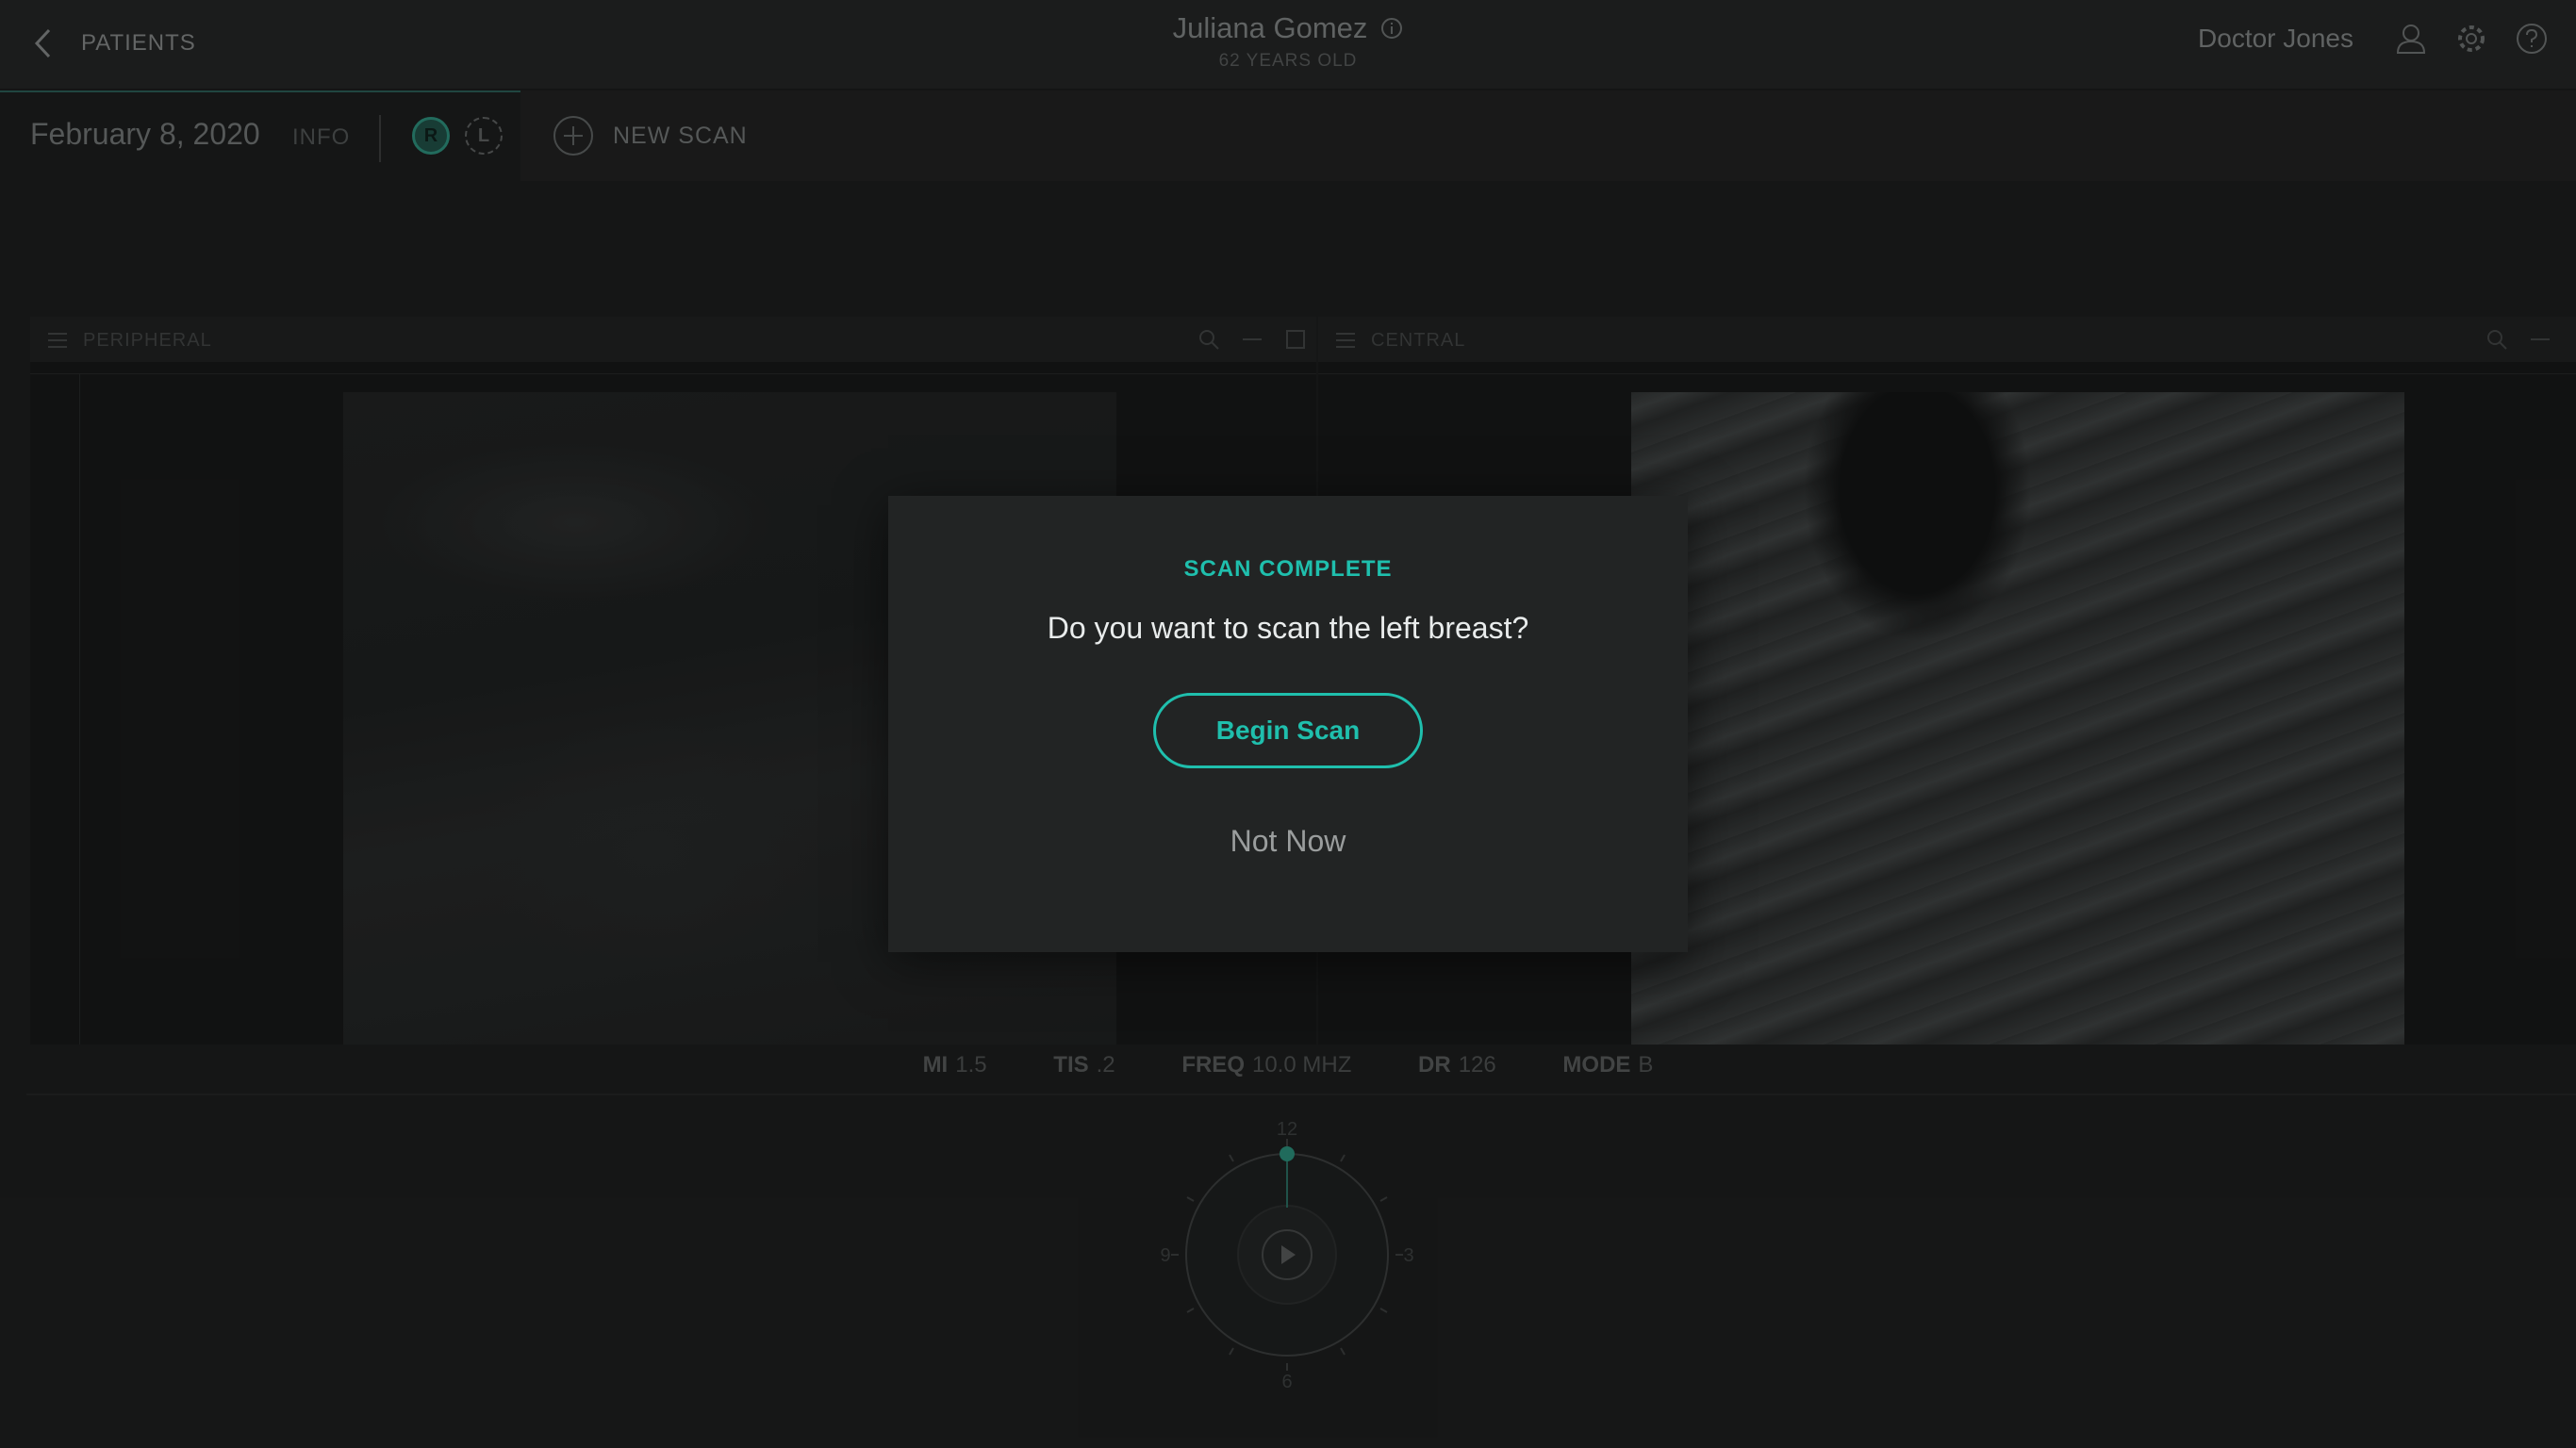  I want to click on not-now-button: Not Now, so click(1288, 841).